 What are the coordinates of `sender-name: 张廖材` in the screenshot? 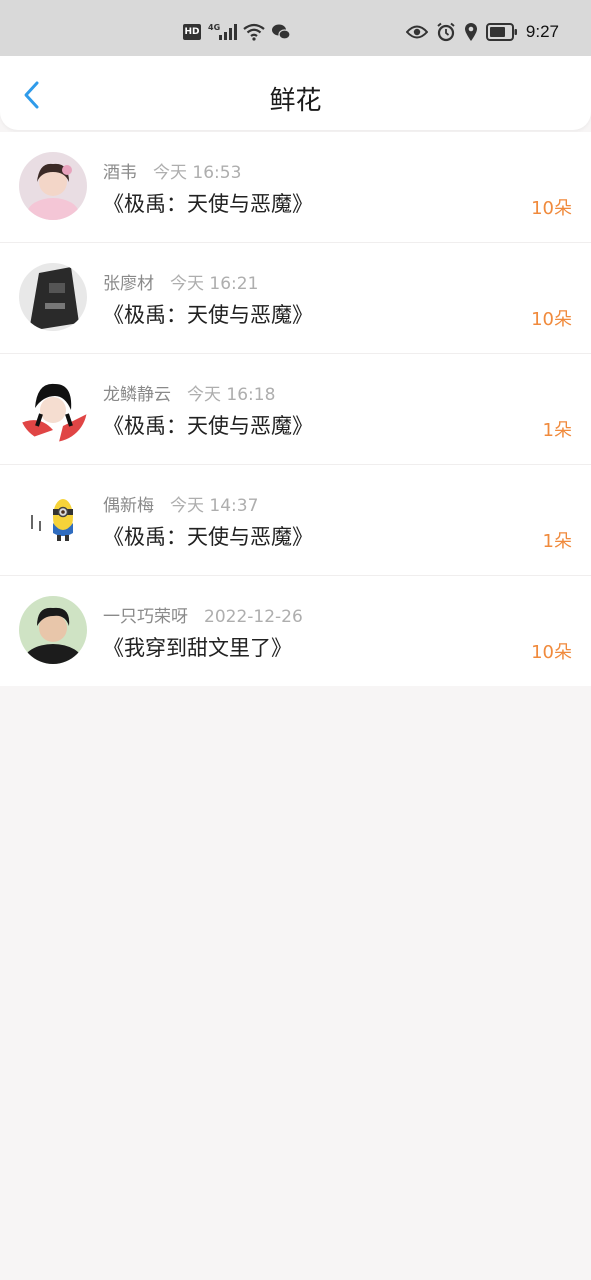 It's located at (128, 284).